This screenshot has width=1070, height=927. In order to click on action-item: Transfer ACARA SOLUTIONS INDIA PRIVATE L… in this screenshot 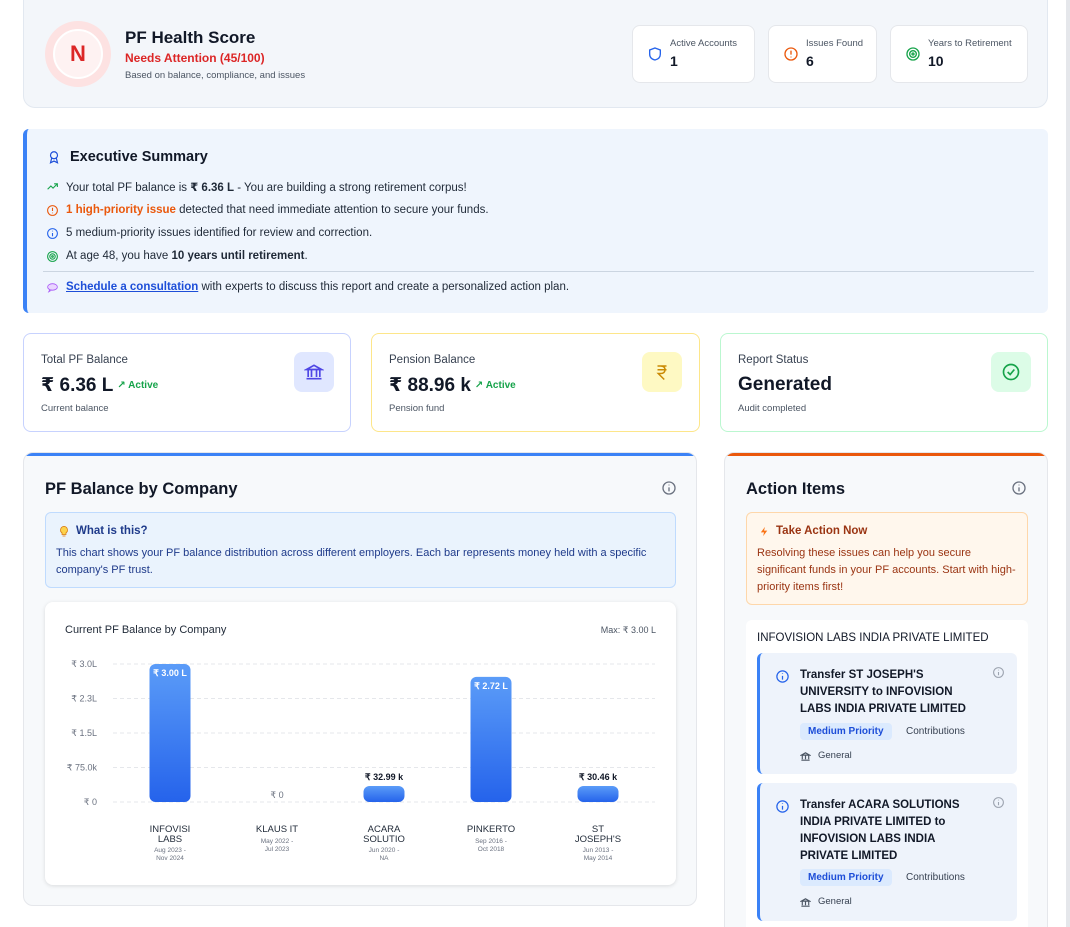, I will do `click(887, 852)`.